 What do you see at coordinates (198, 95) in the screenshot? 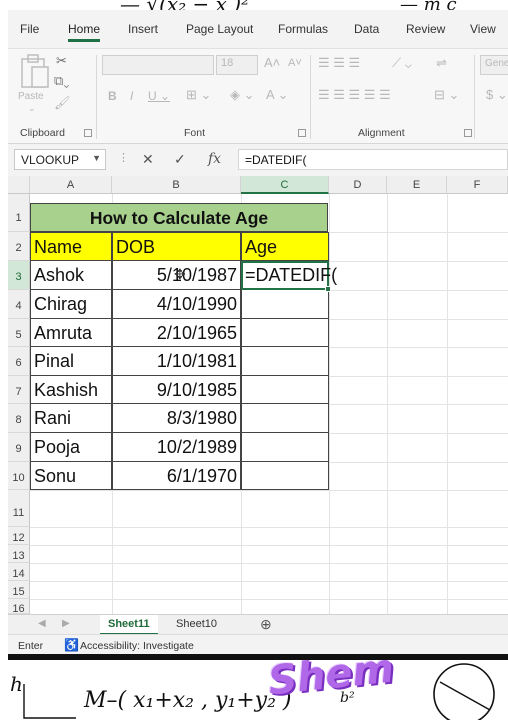
I see `borders-icon: ⊞ ⌄` at bounding box center [198, 95].